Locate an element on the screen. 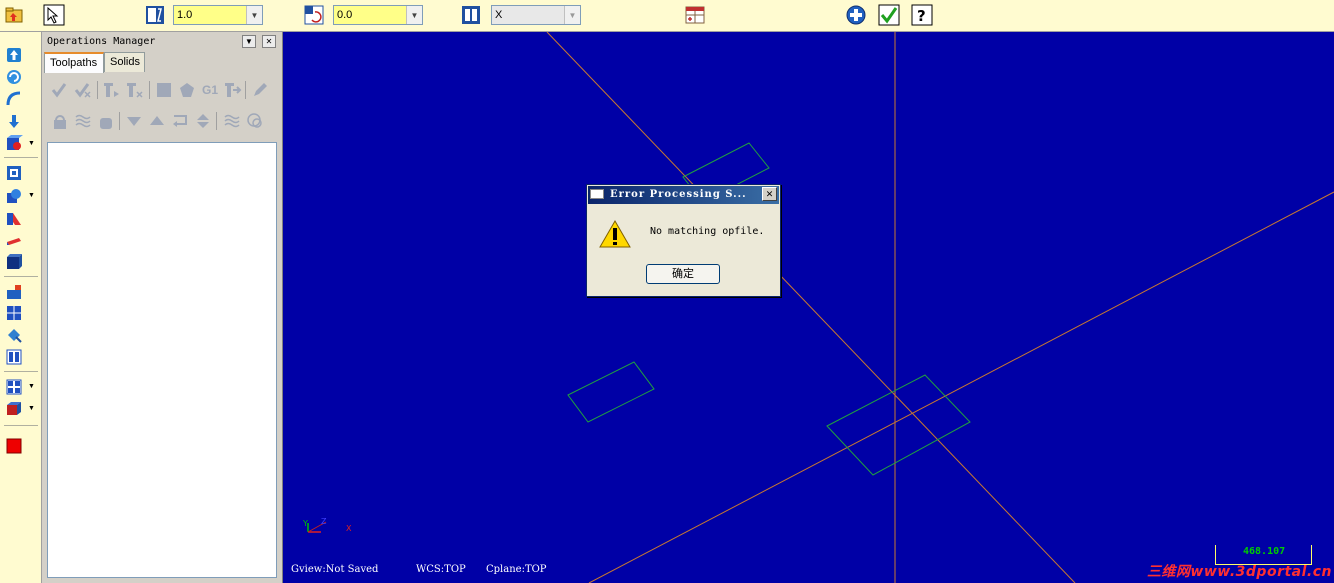 This screenshot has width=1334, height=583. view-sphere-button is located at coordinates (14, 196).